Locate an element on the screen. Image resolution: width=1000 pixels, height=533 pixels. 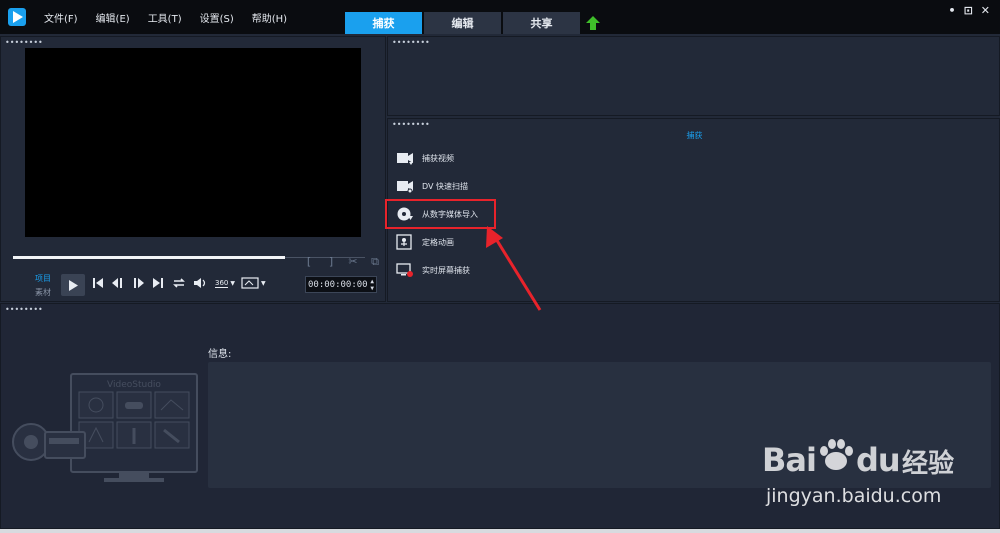
status-strip is located at coordinates (500, 531).